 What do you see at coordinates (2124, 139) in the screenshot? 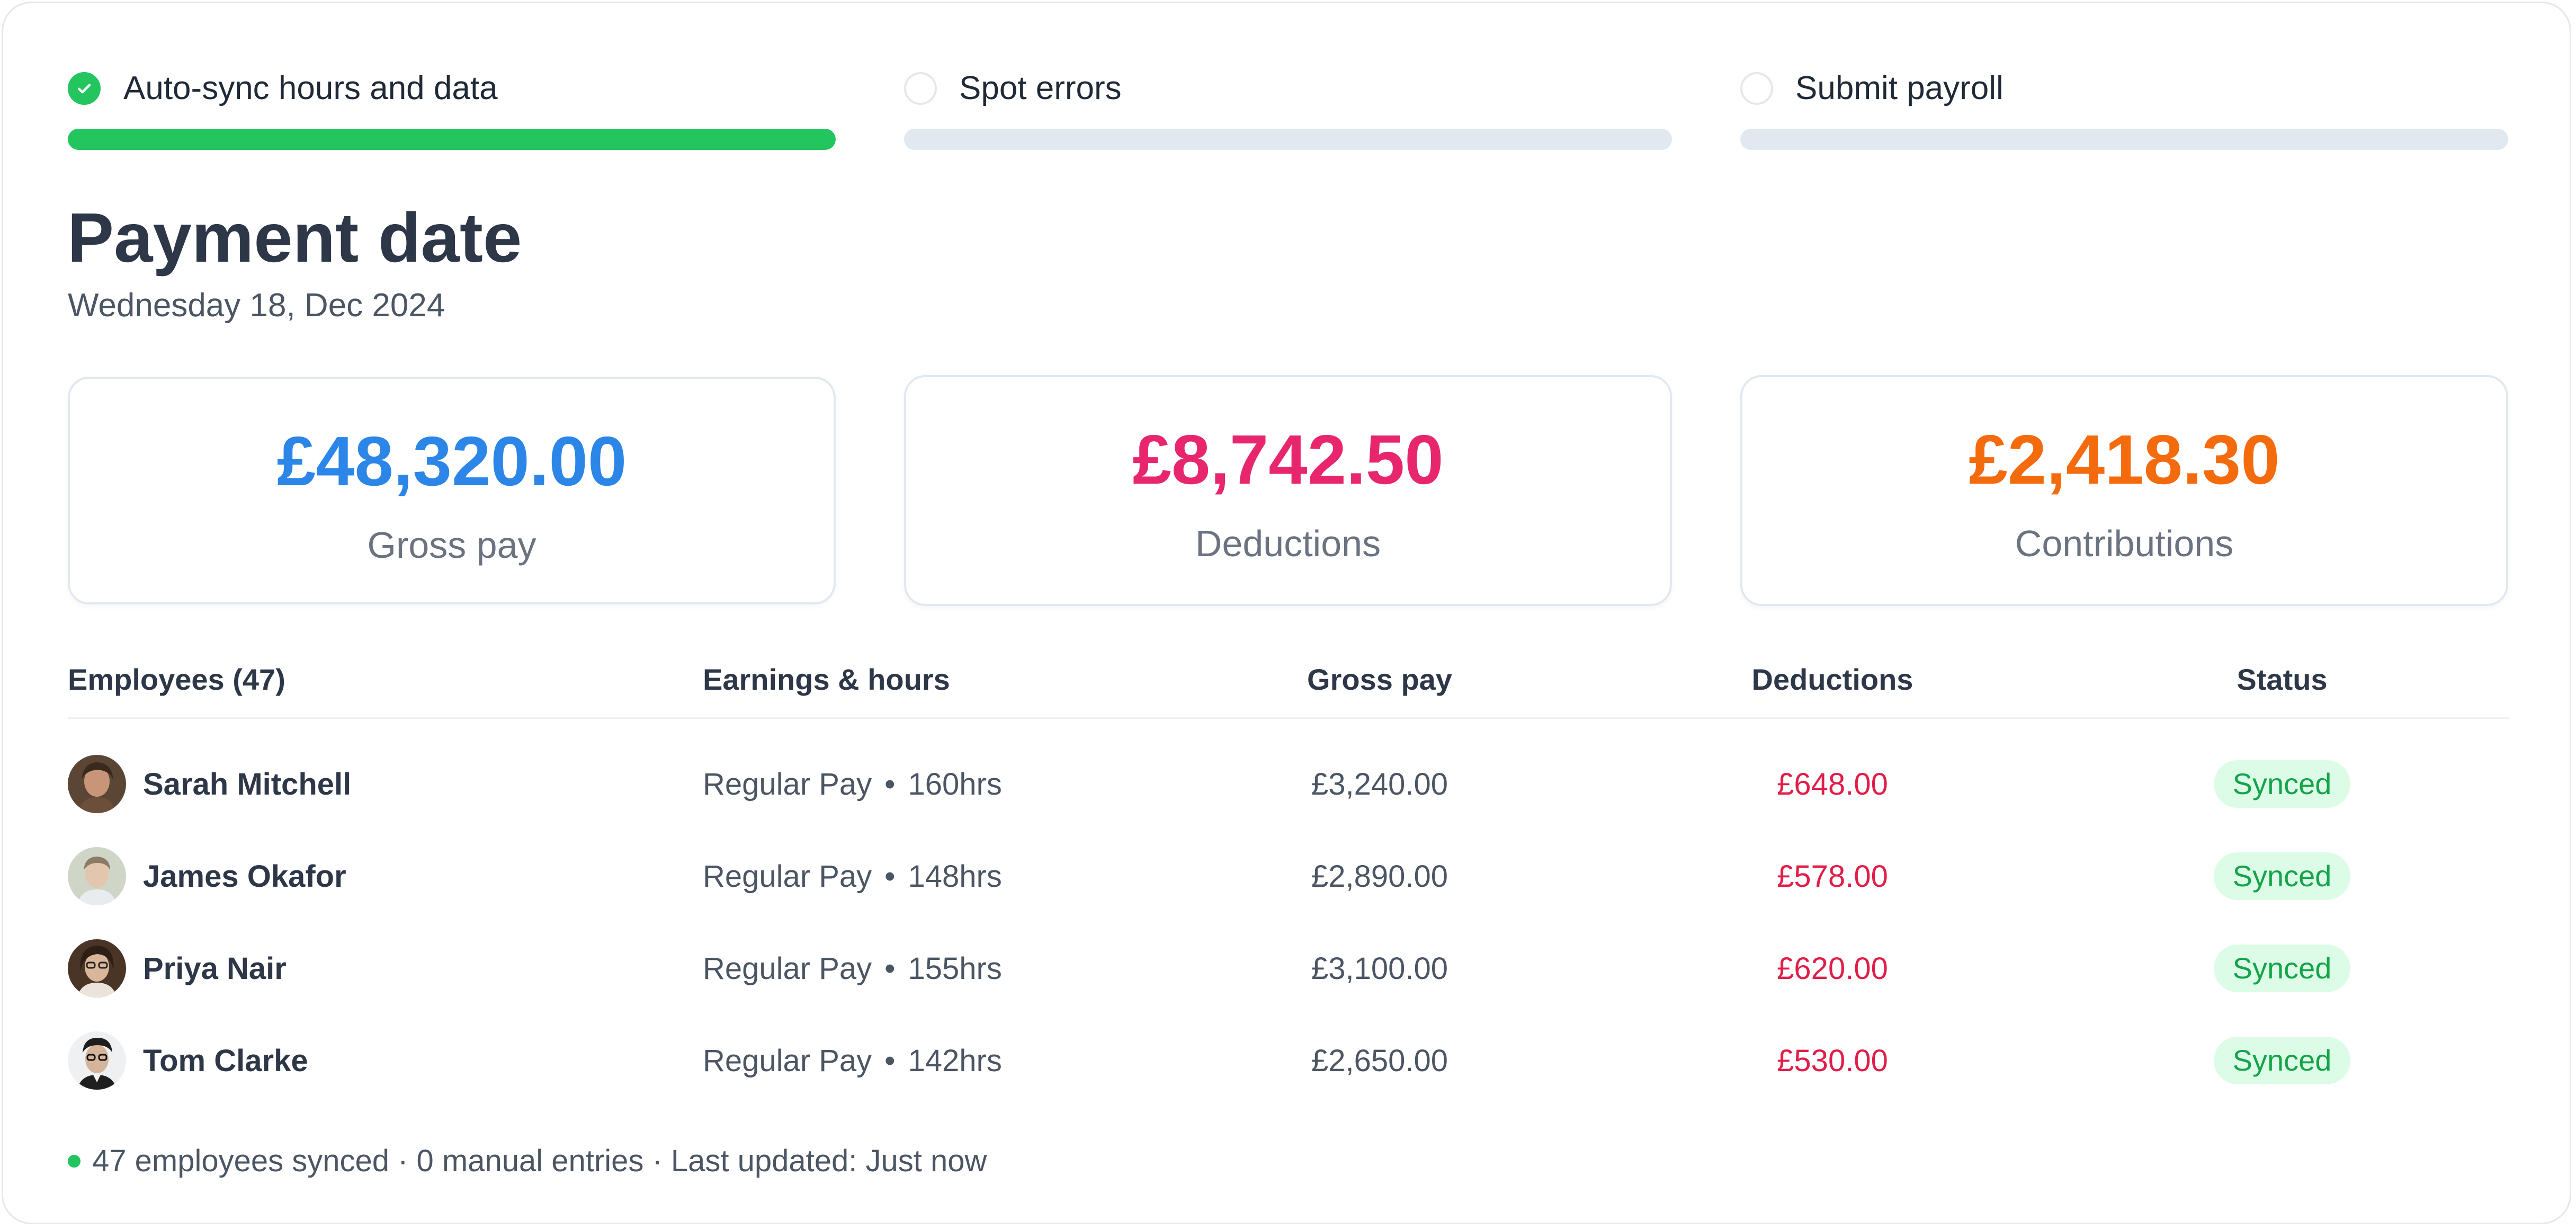
I see `step-progress-bar-submit-payroll` at bounding box center [2124, 139].